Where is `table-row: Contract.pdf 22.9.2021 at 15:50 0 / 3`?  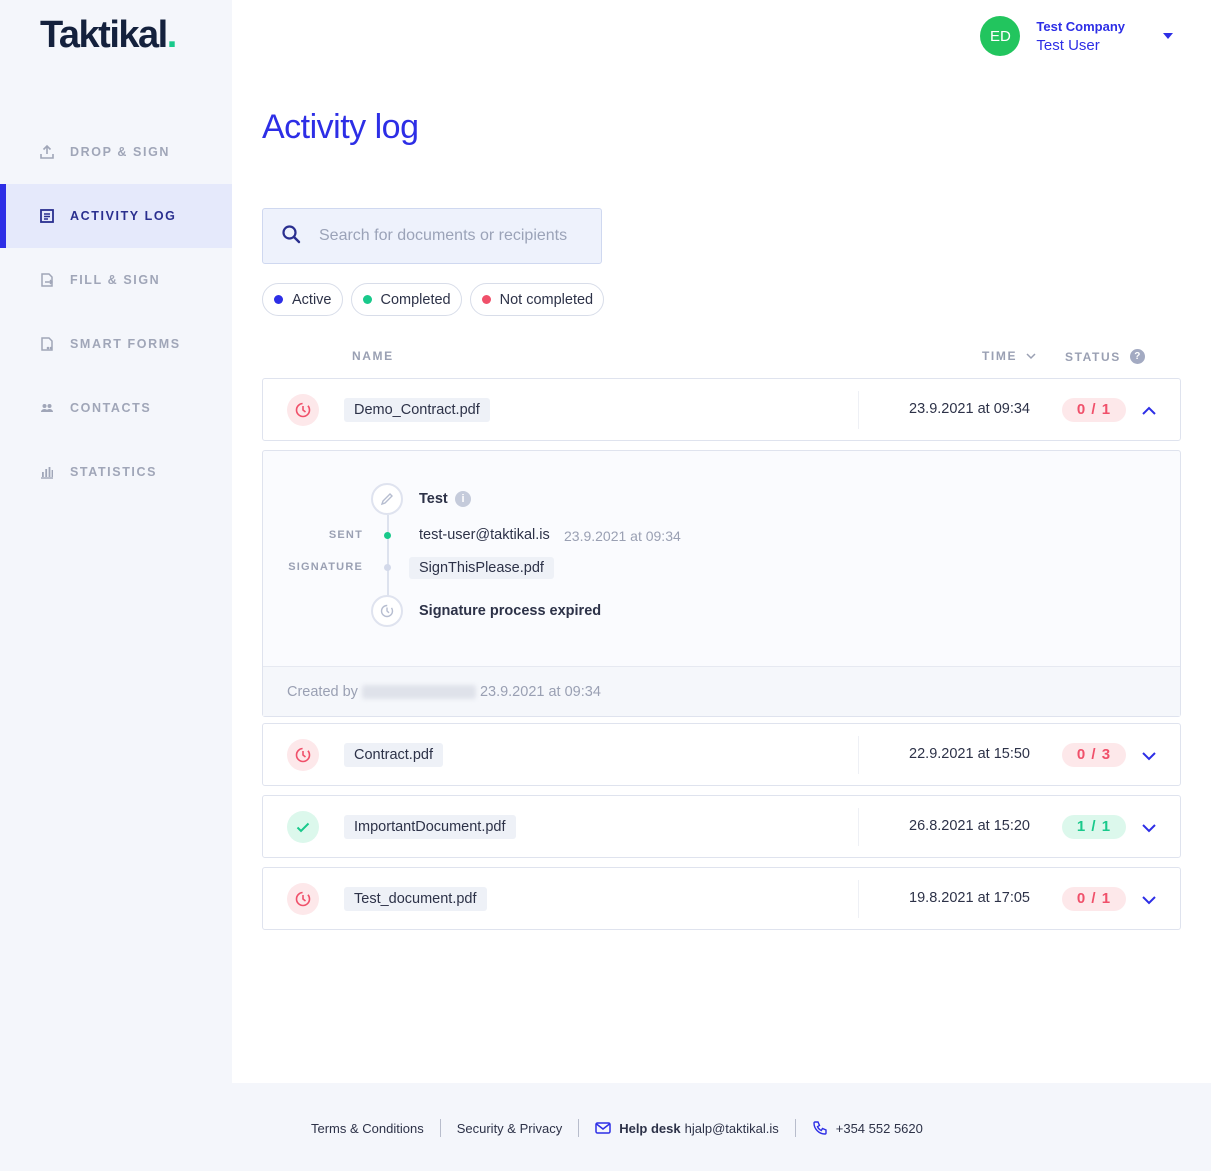
table-row: Contract.pdf 22.9.2021 at 15:50 0 / 3 is located at coordinates (721, 754).